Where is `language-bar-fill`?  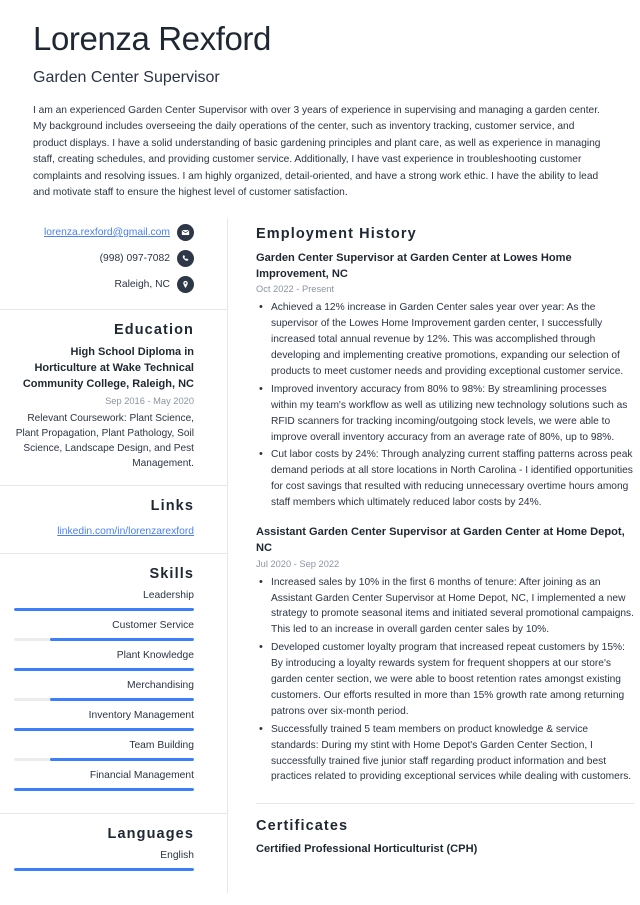
language-bar-fill is located at coordinates (104, 869).